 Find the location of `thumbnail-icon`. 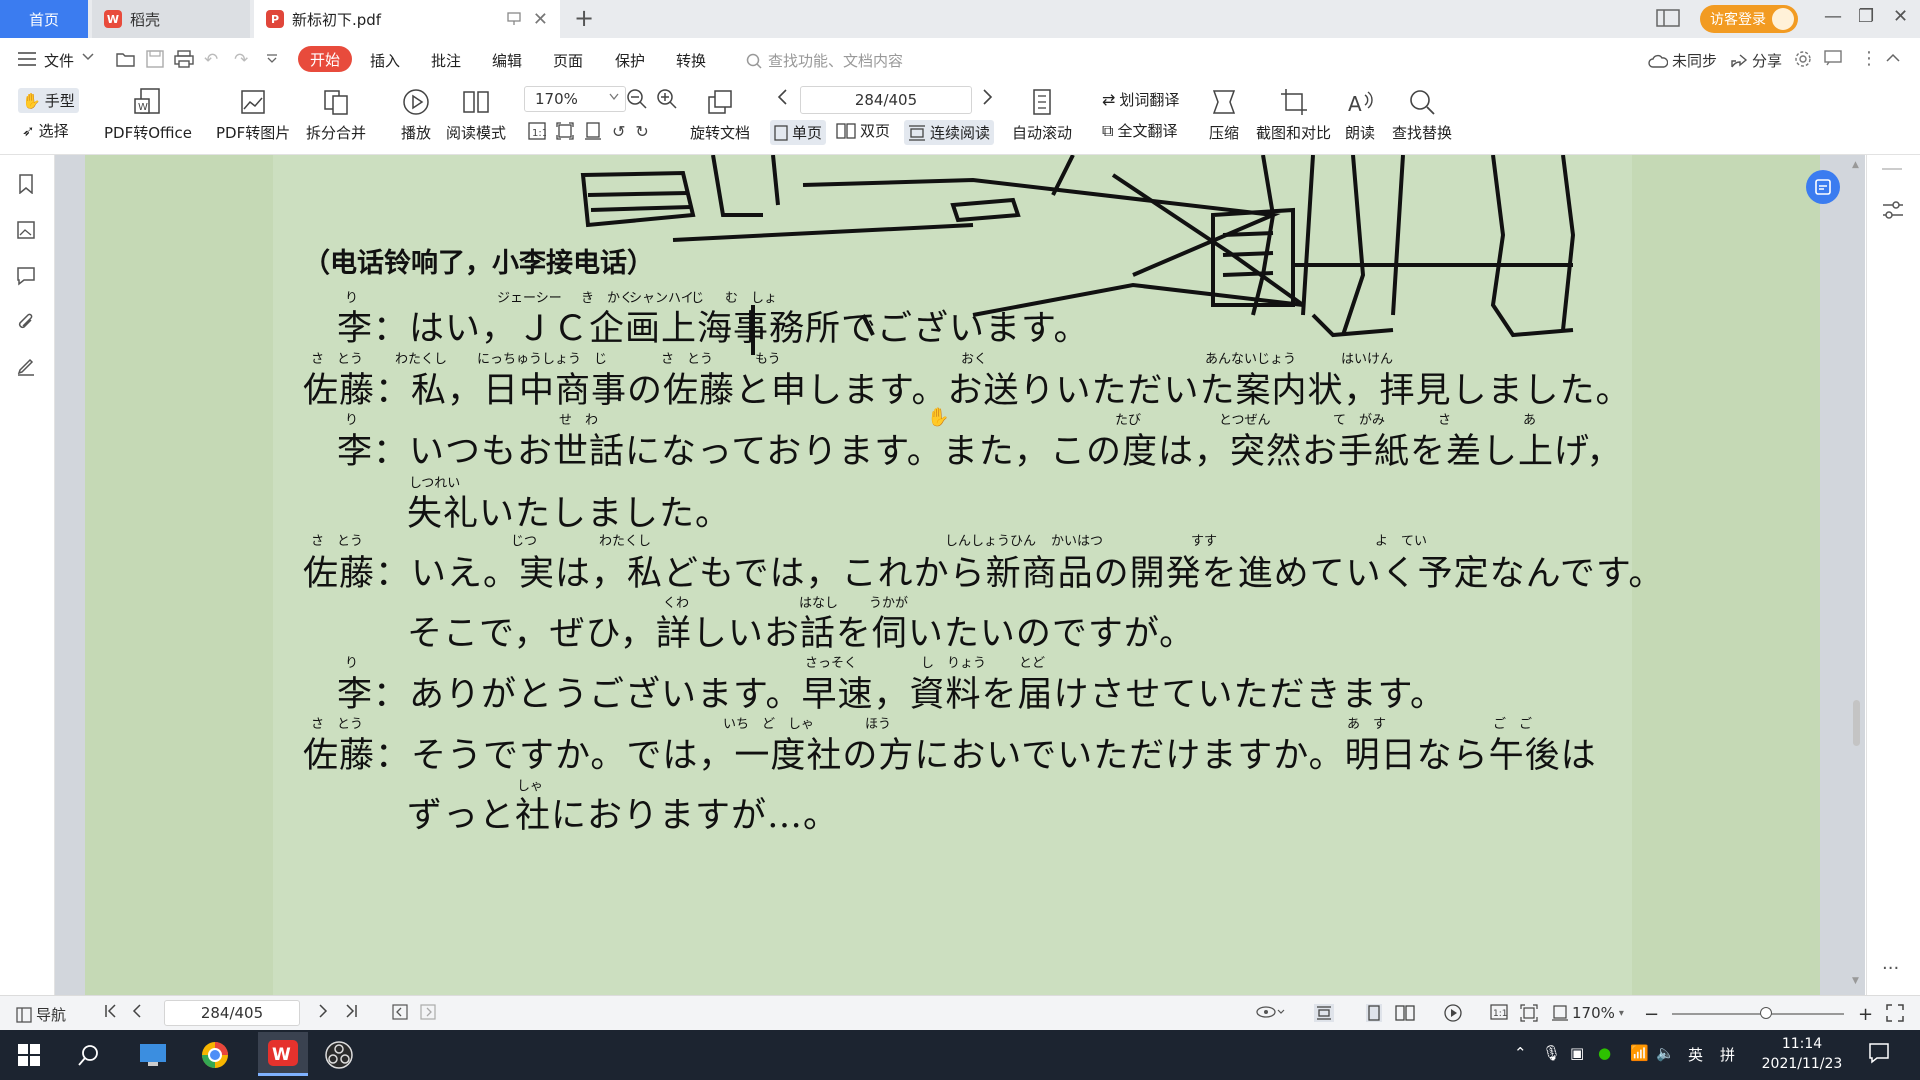

thumbnail-icon is located at coordinates (26, 230).